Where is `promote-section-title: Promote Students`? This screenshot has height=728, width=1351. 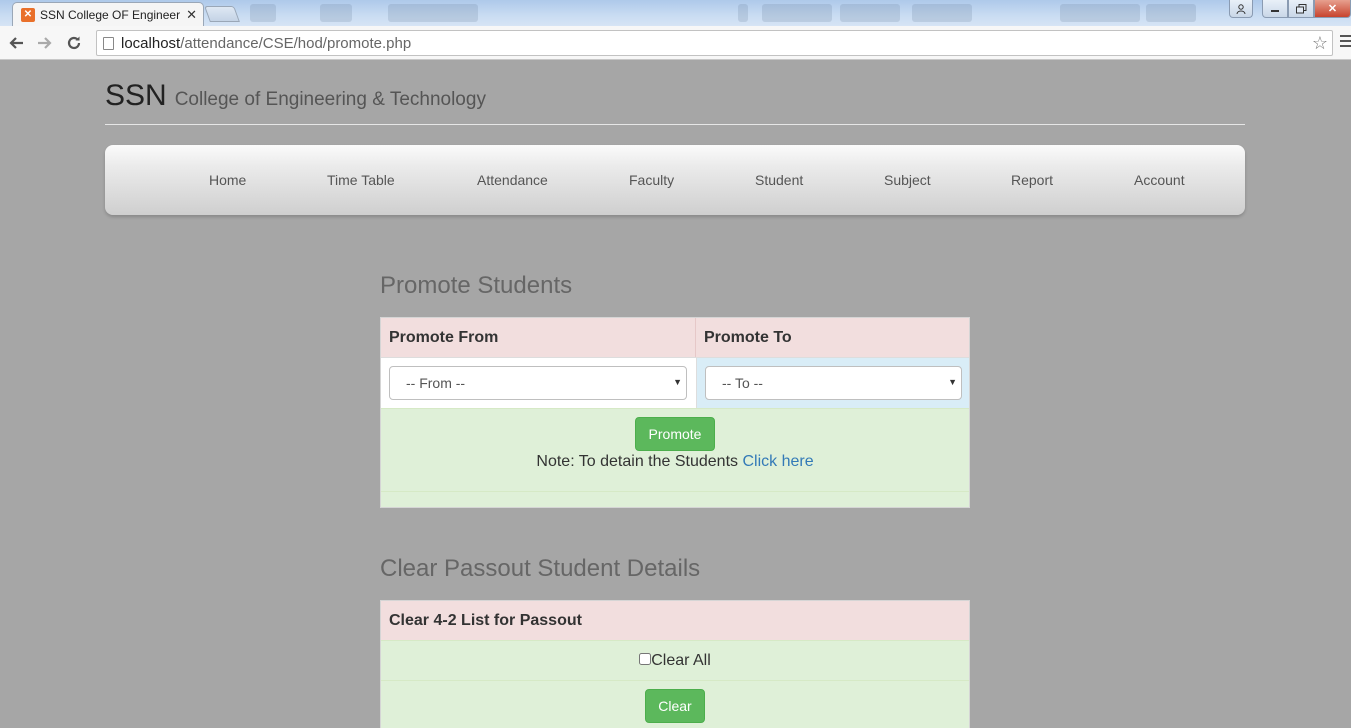
promote-section-title: Promote Students is located at coordinates (476, 285).